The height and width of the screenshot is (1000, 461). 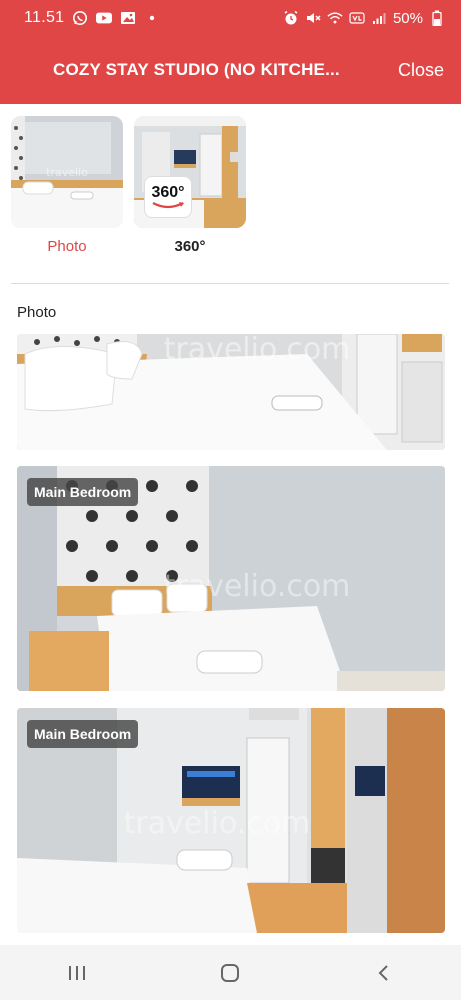 What do you see at coordinates (128, 185) in the screenshot?
I see `category-tabs: travelio Photo 360° 360°` at bounding box center [128, 185].